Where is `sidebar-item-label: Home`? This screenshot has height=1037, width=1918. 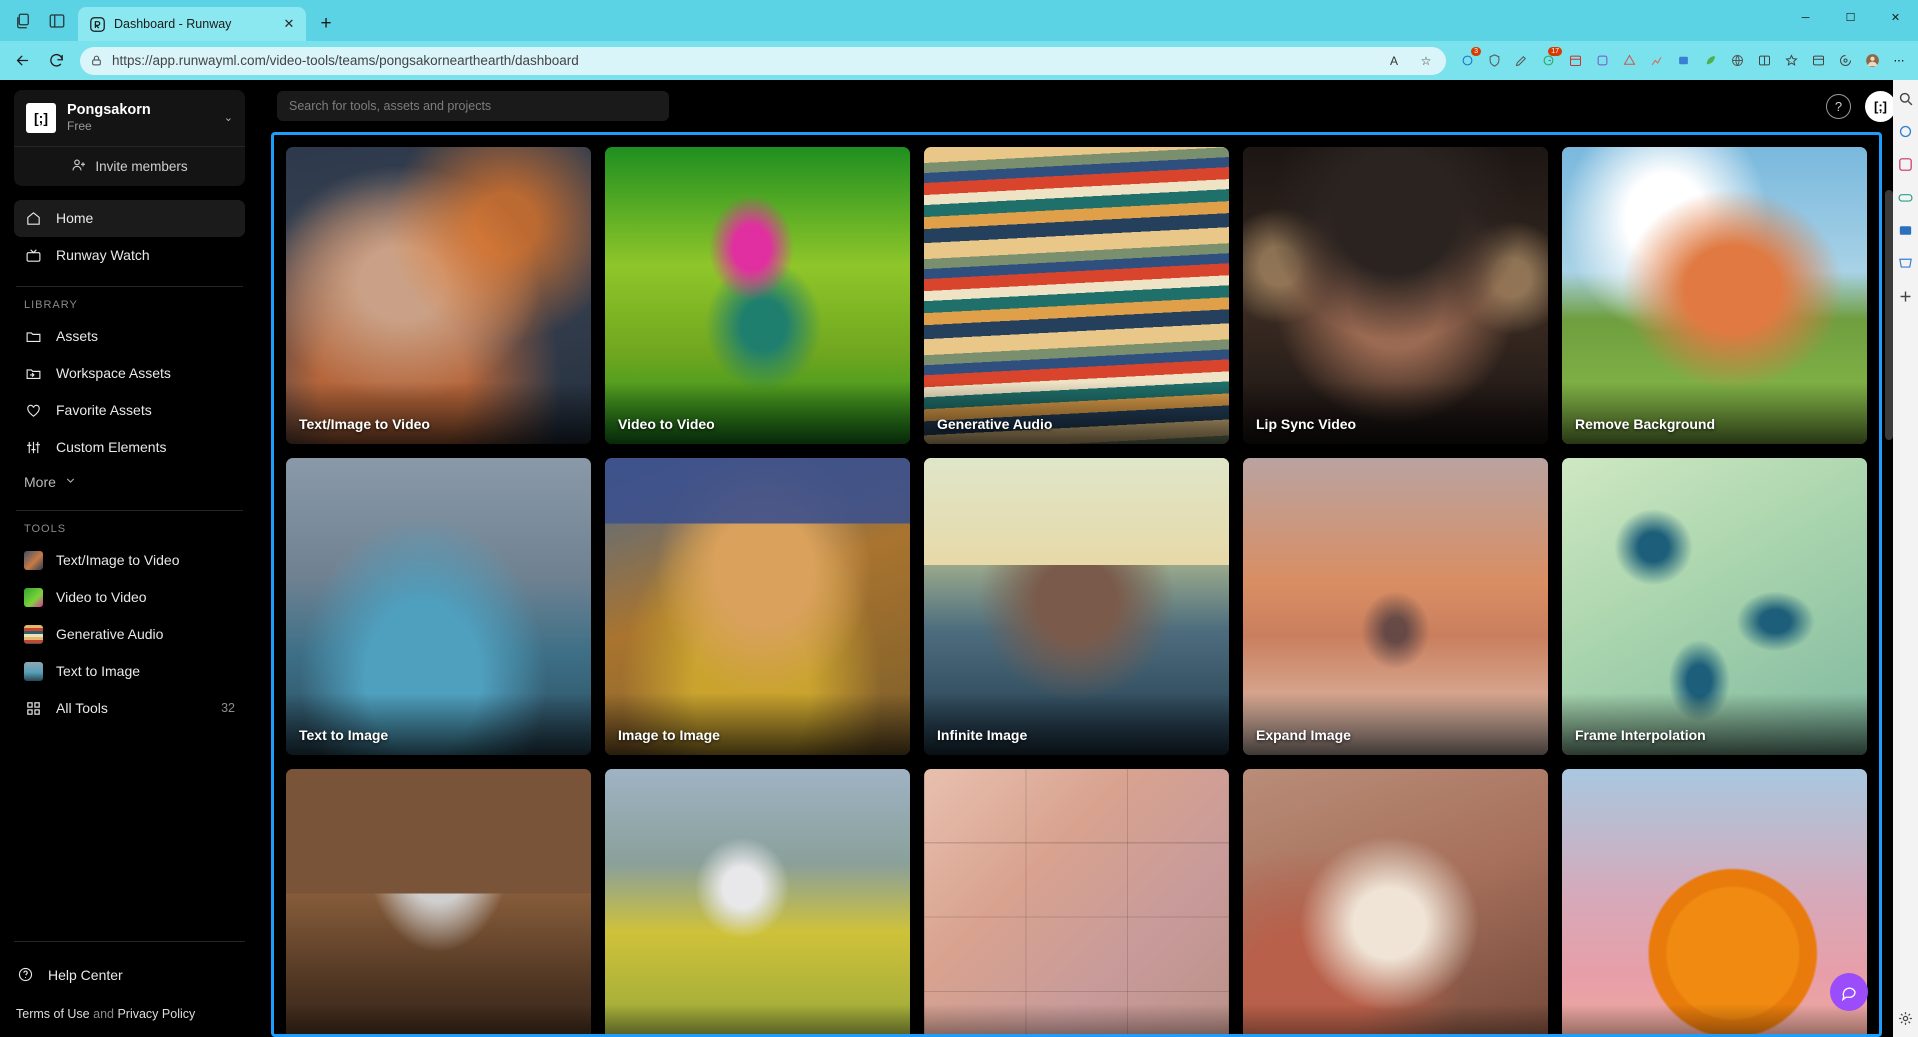
sidebar-item-label: Home is located at coordinates (75, 218).